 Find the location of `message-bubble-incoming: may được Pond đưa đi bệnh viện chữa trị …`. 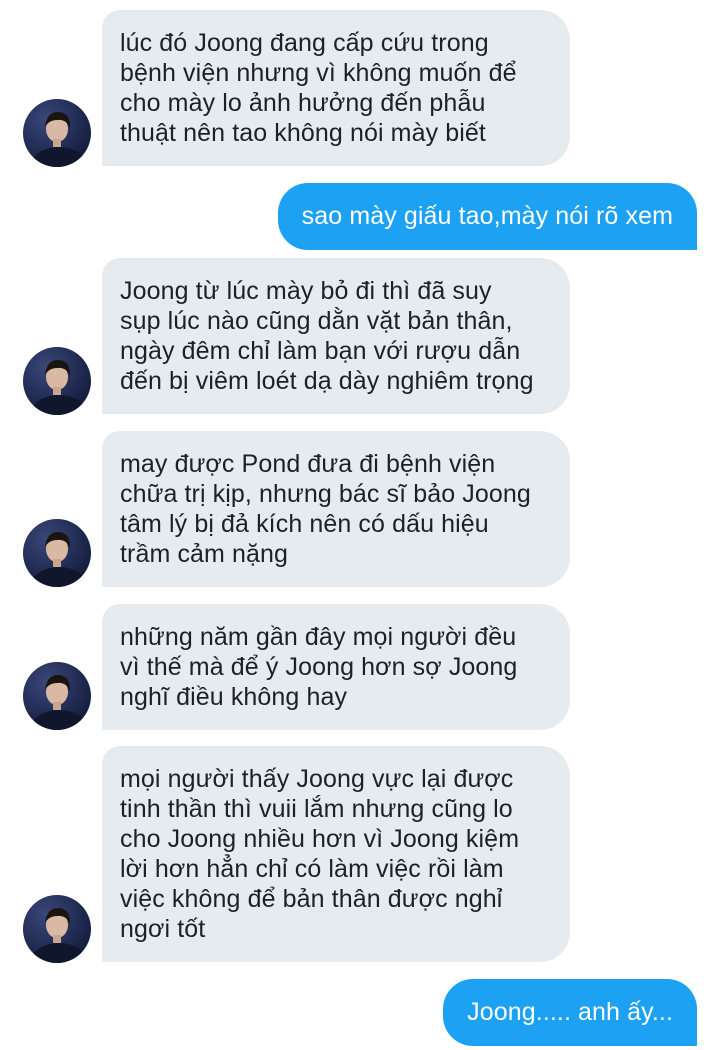

message-bubble-incoming: may được Pond đưa đi bệnh viện chữa trị … is located at coordinates (336, 509).